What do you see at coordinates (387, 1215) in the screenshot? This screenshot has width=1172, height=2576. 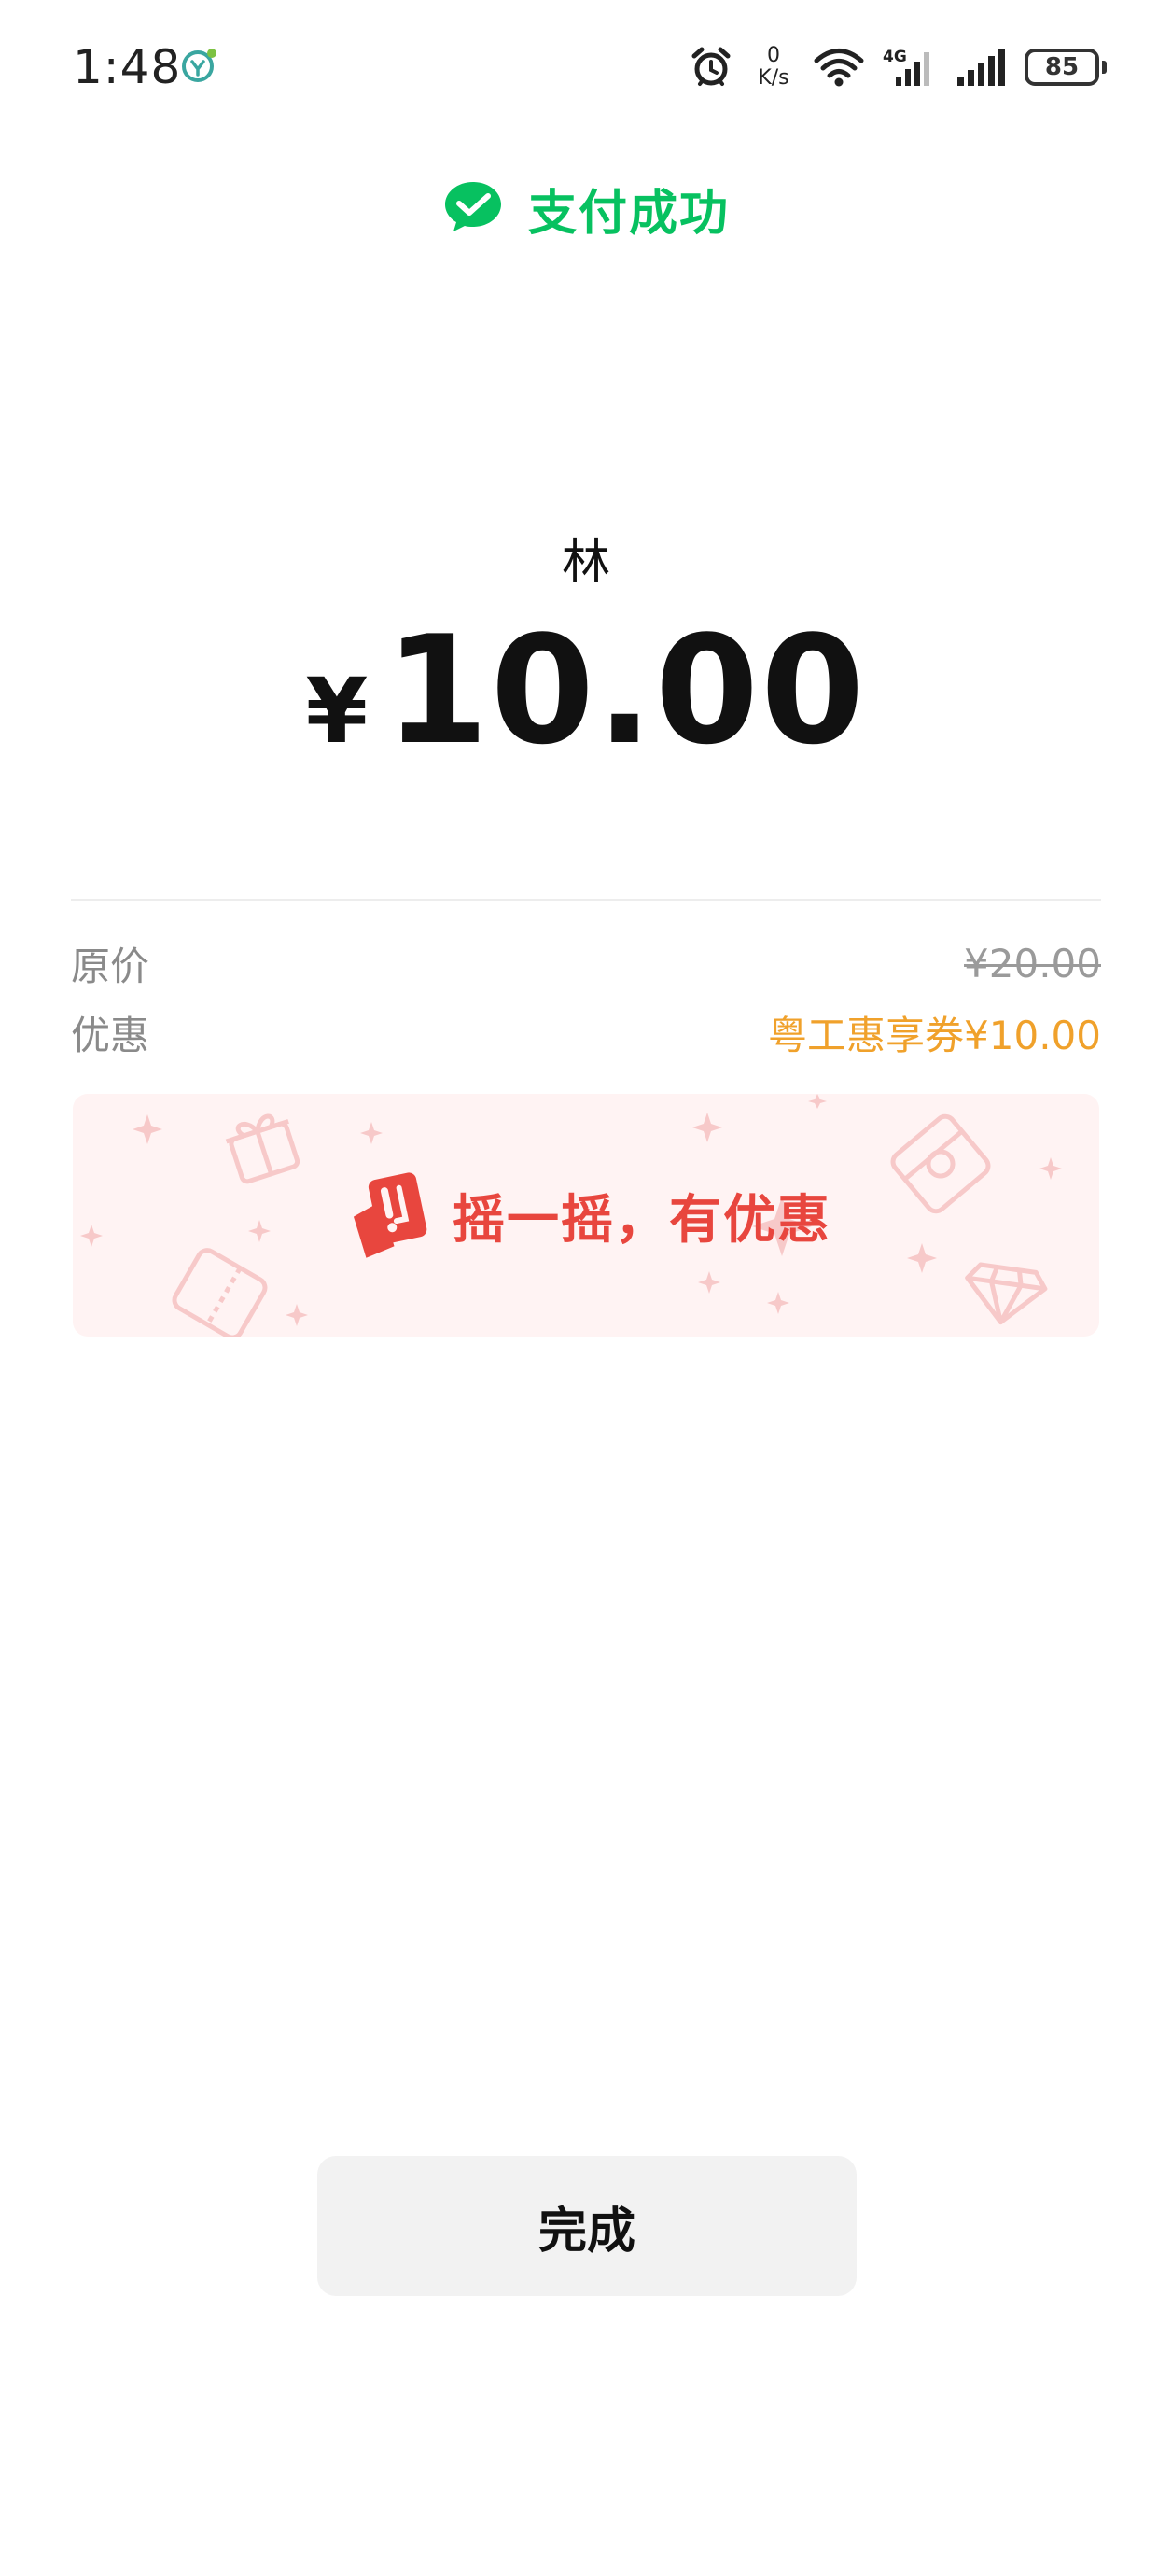 I see `shake-coupon-icon` at bounding box center [387, 1215].